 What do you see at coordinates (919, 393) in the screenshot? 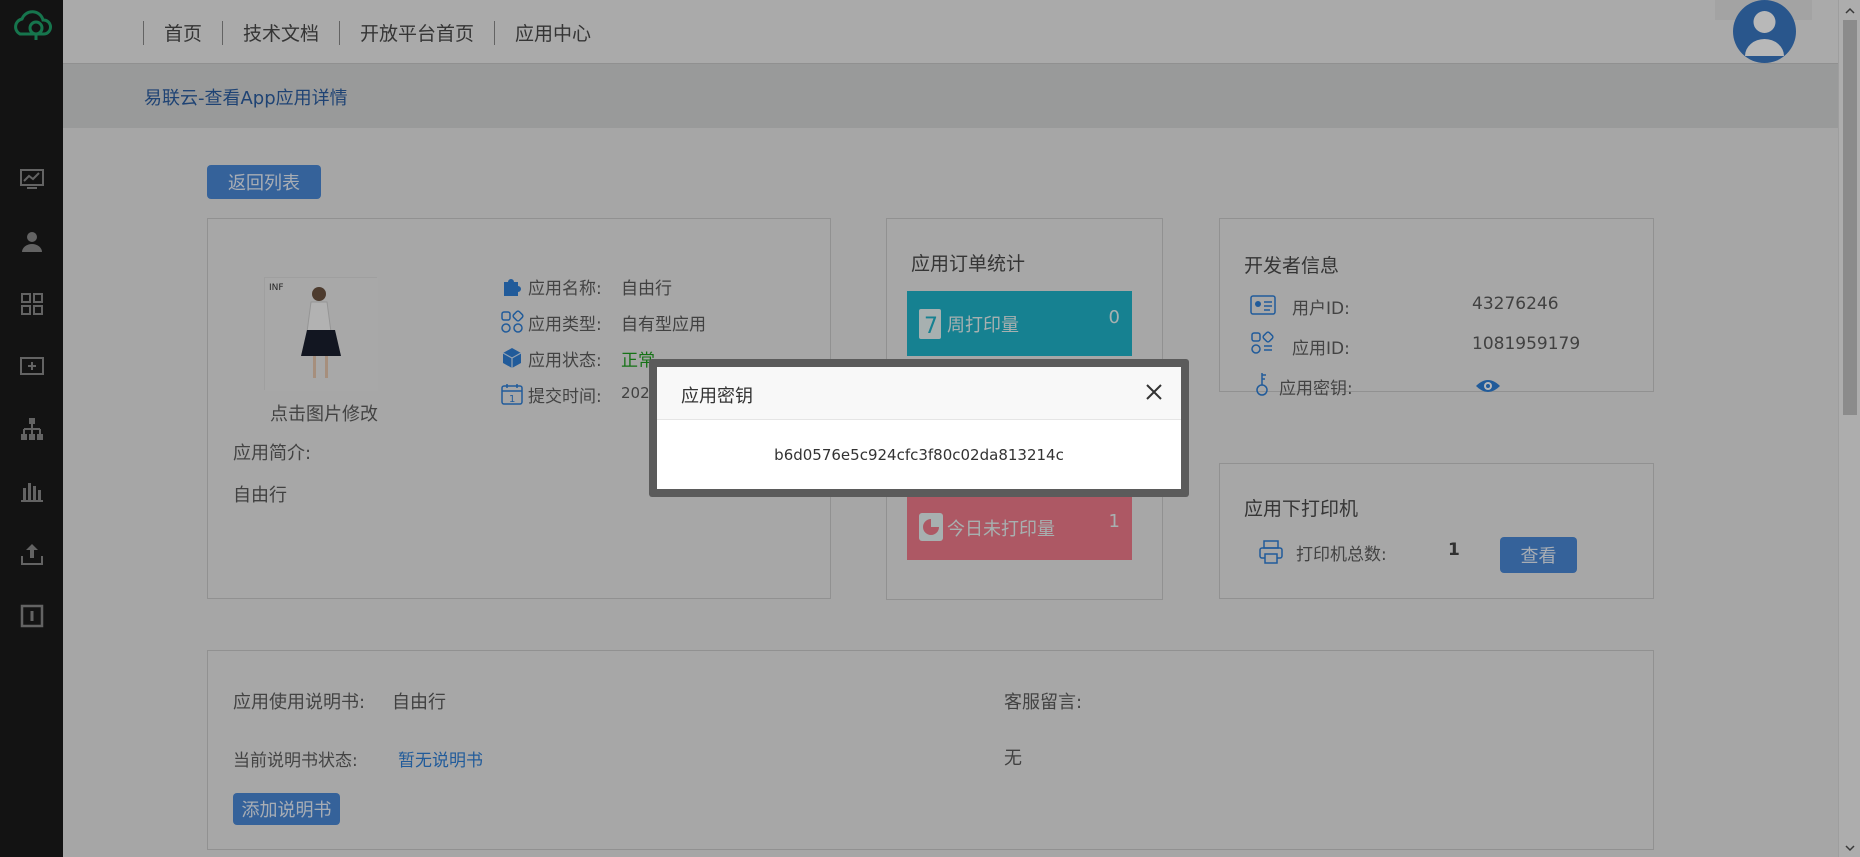
I see `dialog-header: 应用密钥` at bounding box center [919, 393].